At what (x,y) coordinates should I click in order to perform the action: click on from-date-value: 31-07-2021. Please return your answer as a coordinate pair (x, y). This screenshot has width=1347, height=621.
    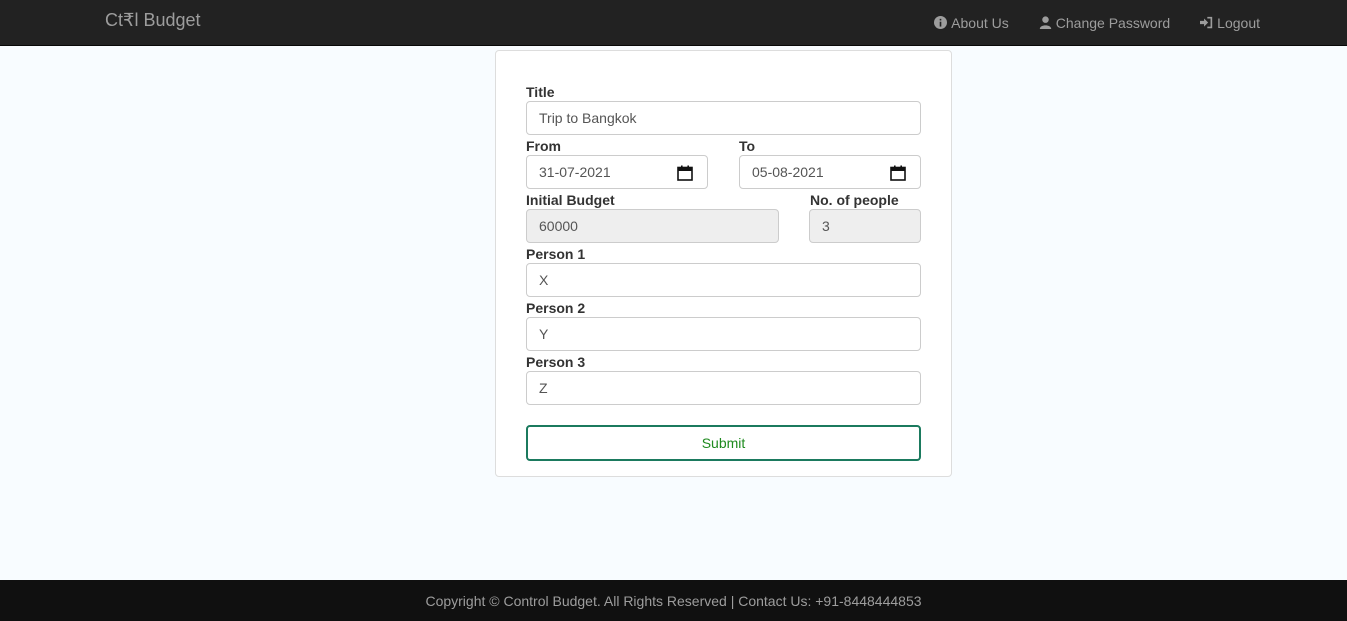
    Looking at the image, I should click on (575, 172).